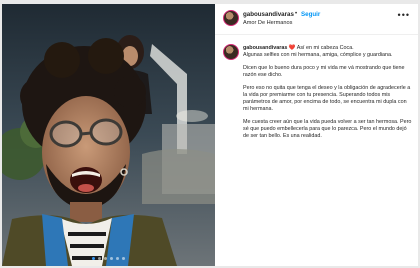 Image resolution: width=420 pixels, height=268 pixels. What do you see at coordinates (231, 18) in the screenshot?
I see `avatar` at bounding box center [231, 18].